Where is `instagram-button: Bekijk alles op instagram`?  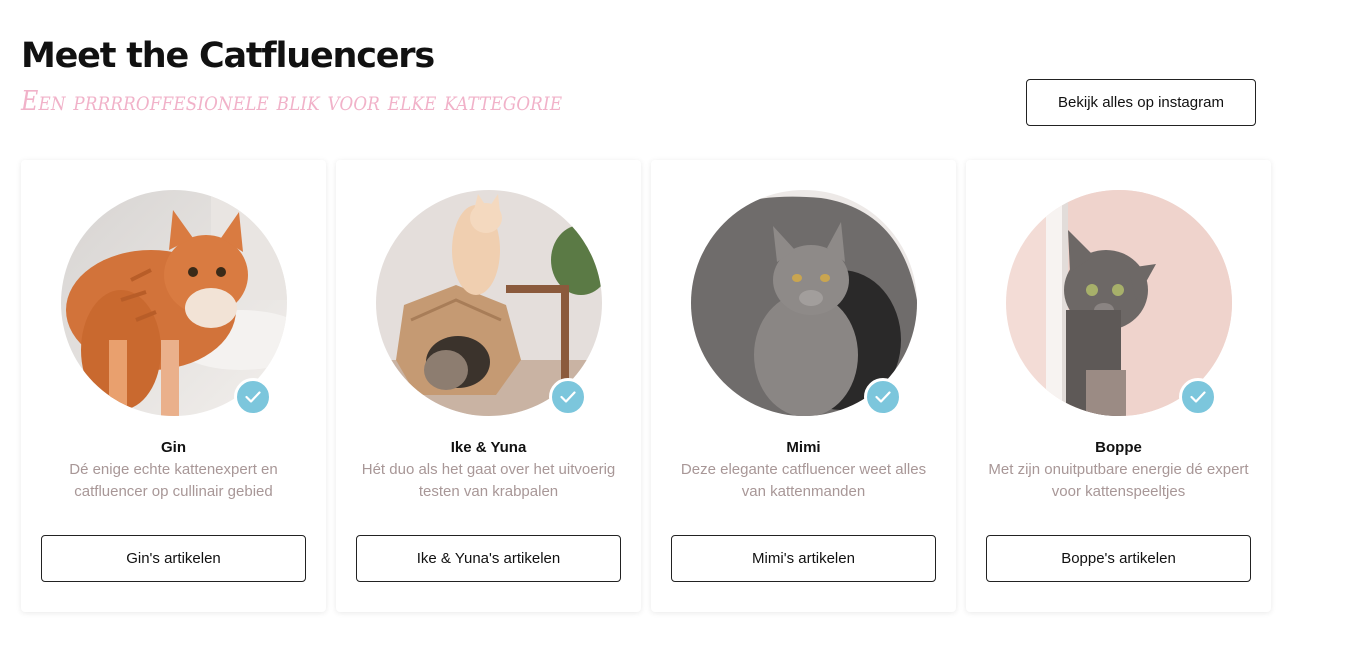 instagram-button: Bekijk alles op instagram is located at coordinates (1141, 102).